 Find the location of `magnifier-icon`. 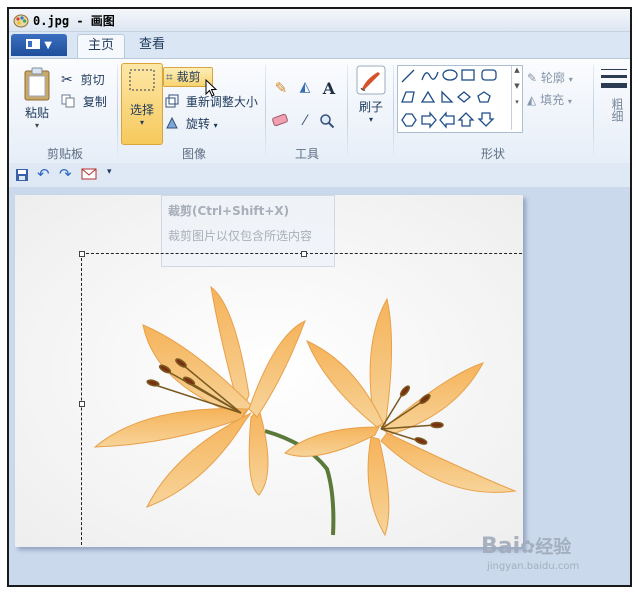

magnifier-icon is located at coordinates (329, 123).